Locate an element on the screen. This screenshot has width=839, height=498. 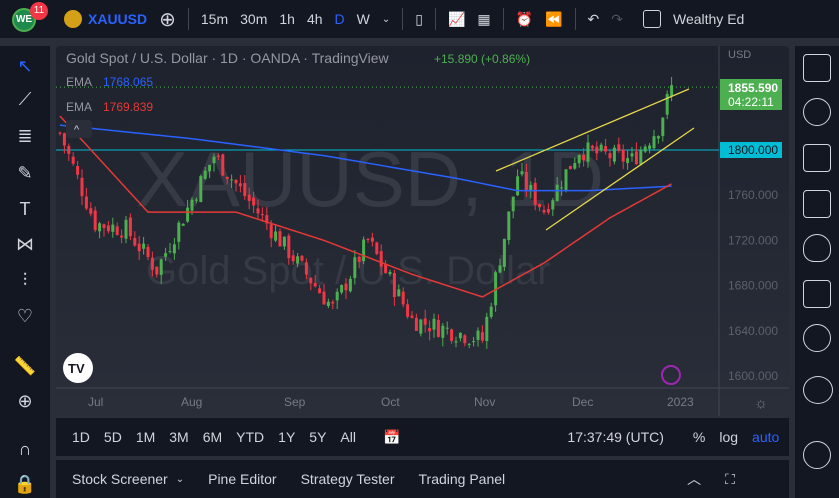
tab-stock-screener: Stock Screener is located at coordinates (120, 479).